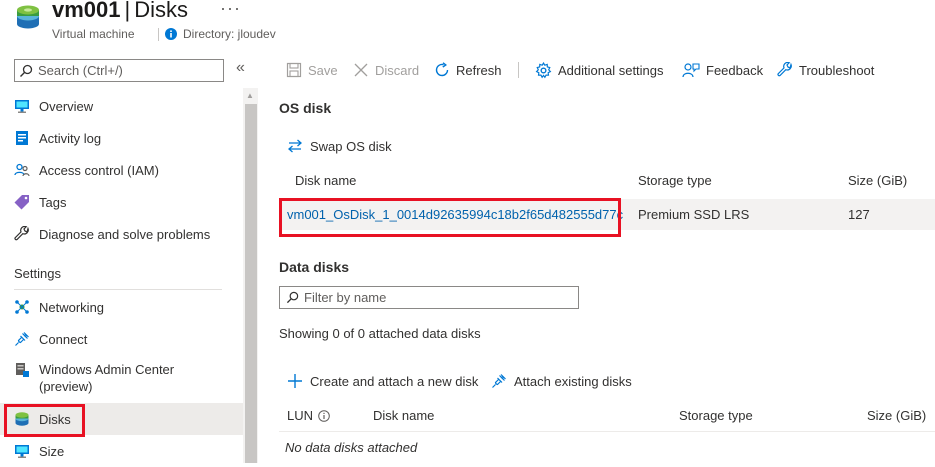 This screenshot has height=467, width=935. Describe the element at coordinates (573, 381) in the screenshot. I see `attach-existing-label: Attach existing disks` at that location.